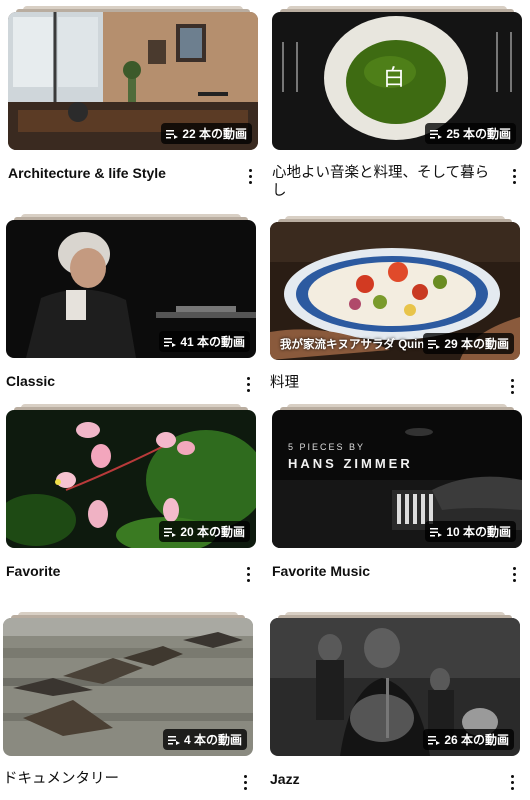 The width and height of the screenshot is (530, 800). What do you see at coordinates (380, 779) in the screenshot?
I see `playlist-title: Jazz` at bounding box center [380, 779].